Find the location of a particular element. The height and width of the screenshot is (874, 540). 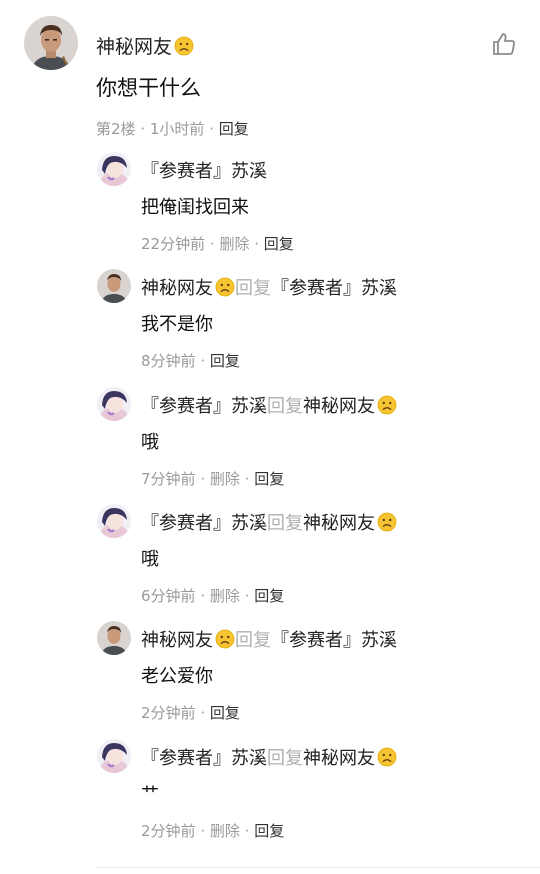

comment-author: 神秘网友 is located at coordinates (145, 45).